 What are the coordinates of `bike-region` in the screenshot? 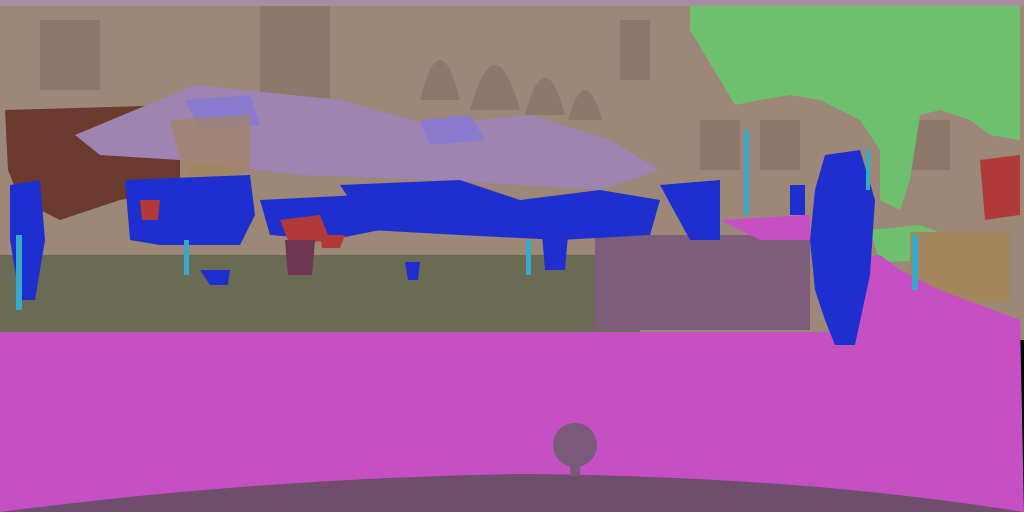 It's located at (300, 257).